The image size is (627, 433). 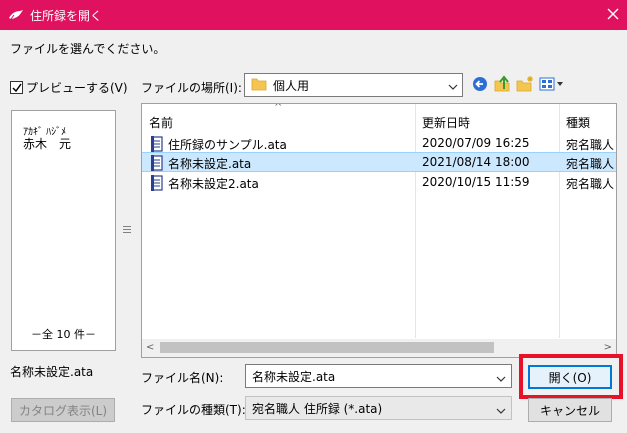 I want to click on file-row: 名称未設定2.ata 2020/10/15 11:59 宛名職人, so click(x=379, y=183).